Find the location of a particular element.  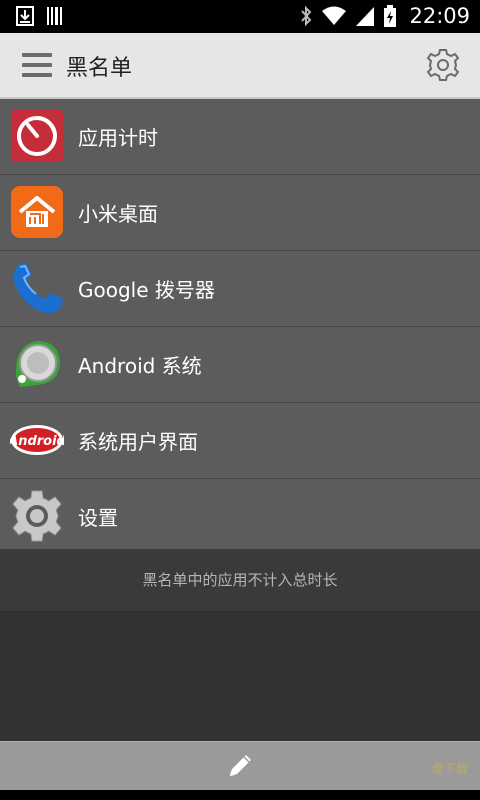

list-item-dialer: Google 拨号器 is located at coordinates (240, 289).